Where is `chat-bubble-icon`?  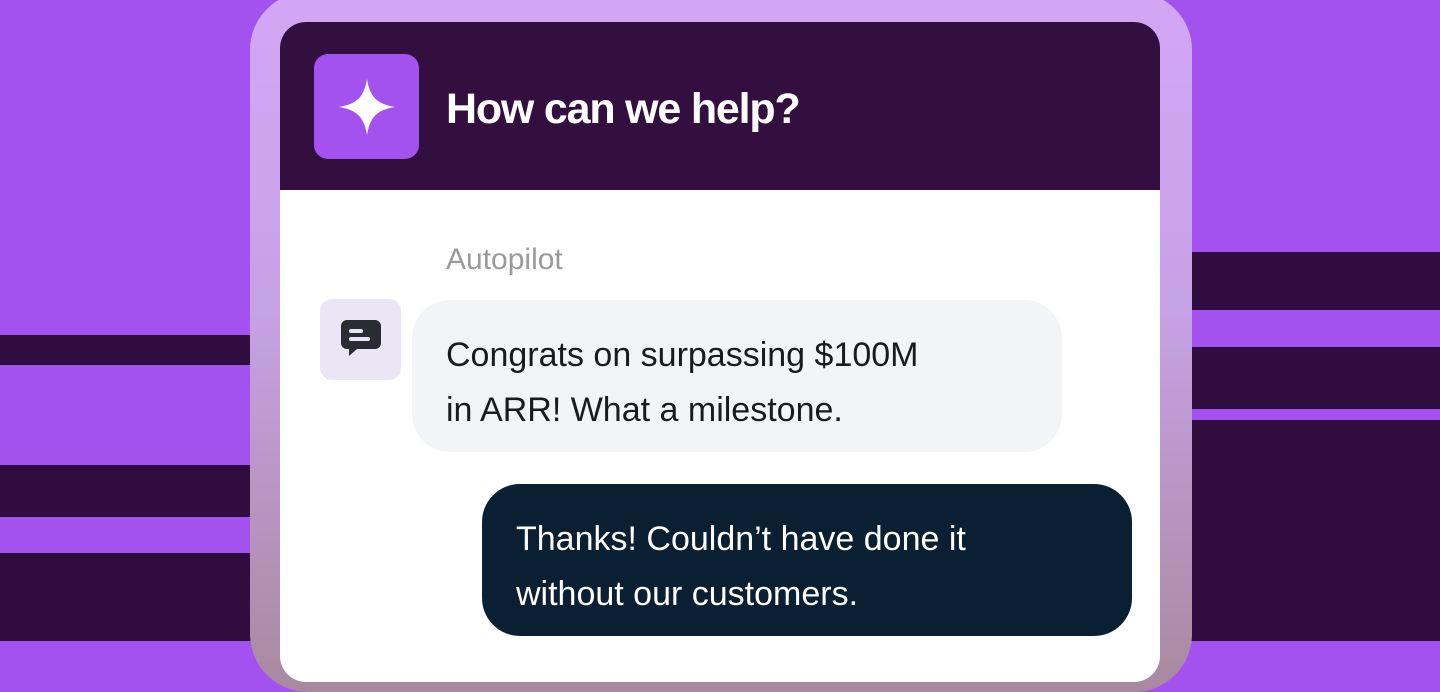
chat-bubble-icon is located at coordinates (361, 339).